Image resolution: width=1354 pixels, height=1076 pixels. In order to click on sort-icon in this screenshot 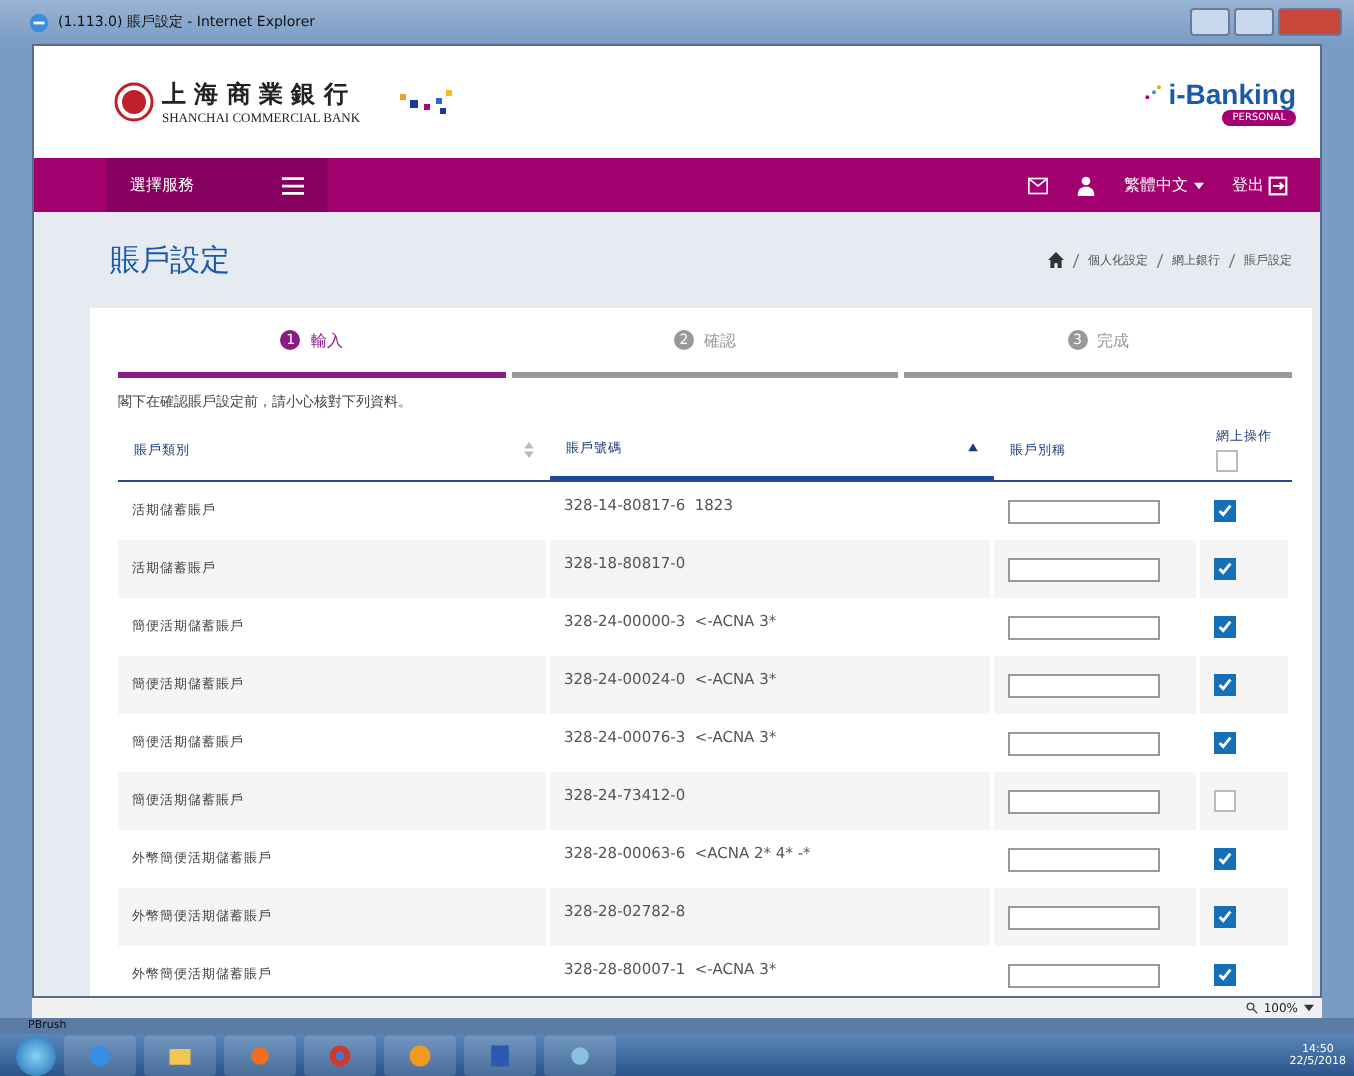, I will do `click(529, 450)`.